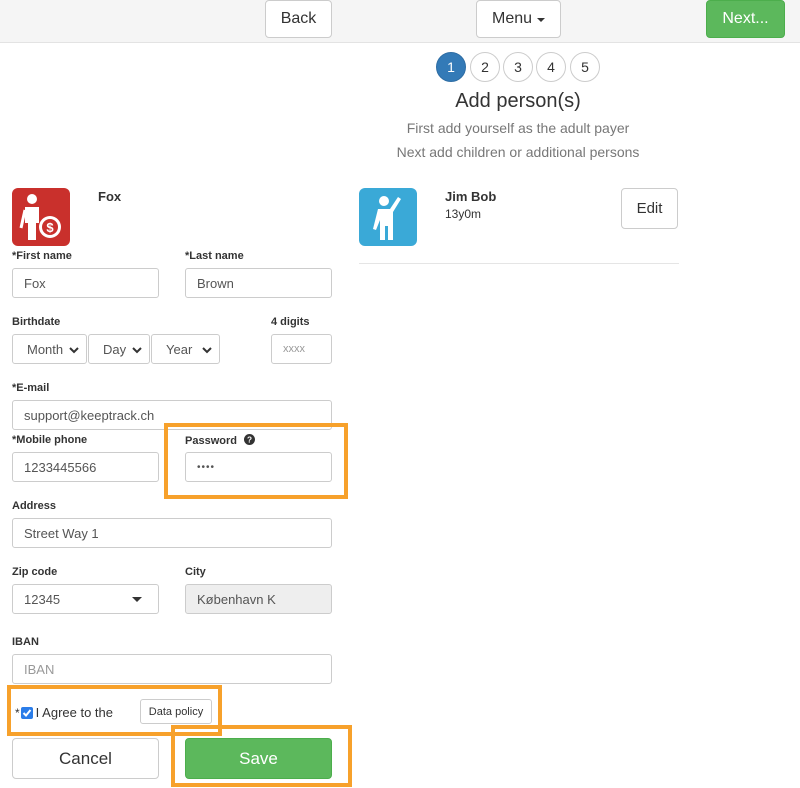 The width and height of the screenshot is (800, 788). Describe the element at coordinates (518, 128) in the screenshot. I see `subtitle-line-1: First add yourself as the adult payer` at that location.